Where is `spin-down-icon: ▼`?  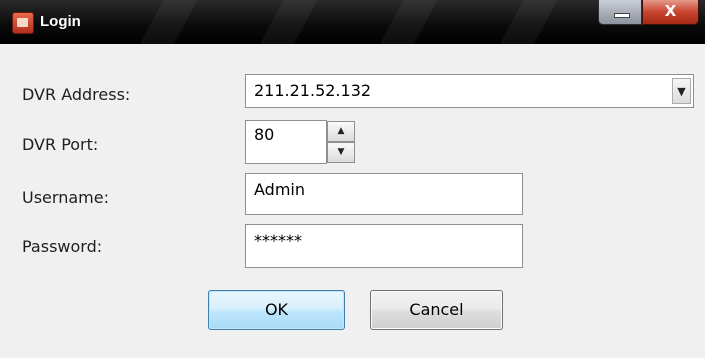 spin-down-icon: ▼ is located at coordinates (341, 152).